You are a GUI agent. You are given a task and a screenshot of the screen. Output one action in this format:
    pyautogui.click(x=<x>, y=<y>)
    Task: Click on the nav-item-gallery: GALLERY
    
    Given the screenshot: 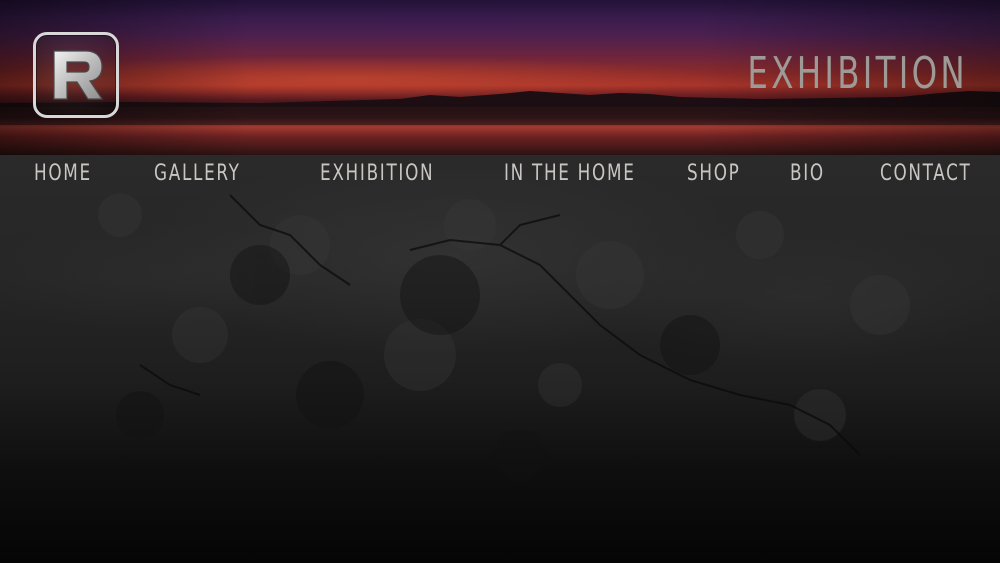 What is the action you would take?
    pyautogui.click(x=197, y=174)
    